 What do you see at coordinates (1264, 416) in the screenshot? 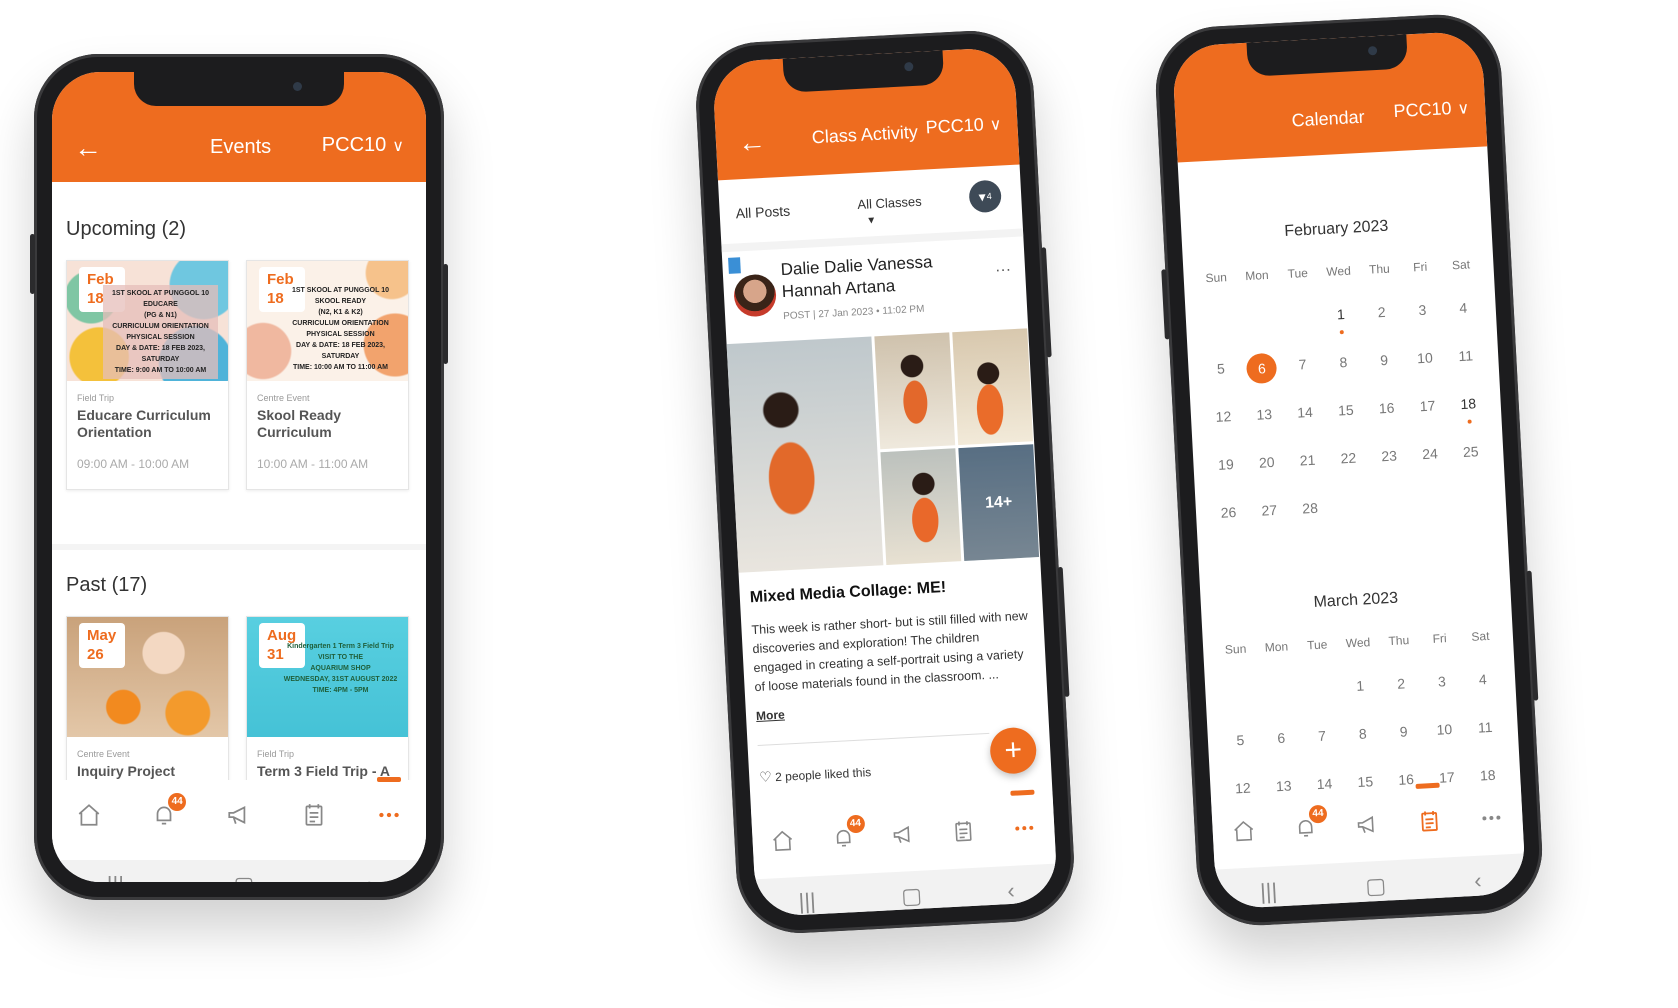
I see `calendar-day: 13` at bounding box center [1264, 416].